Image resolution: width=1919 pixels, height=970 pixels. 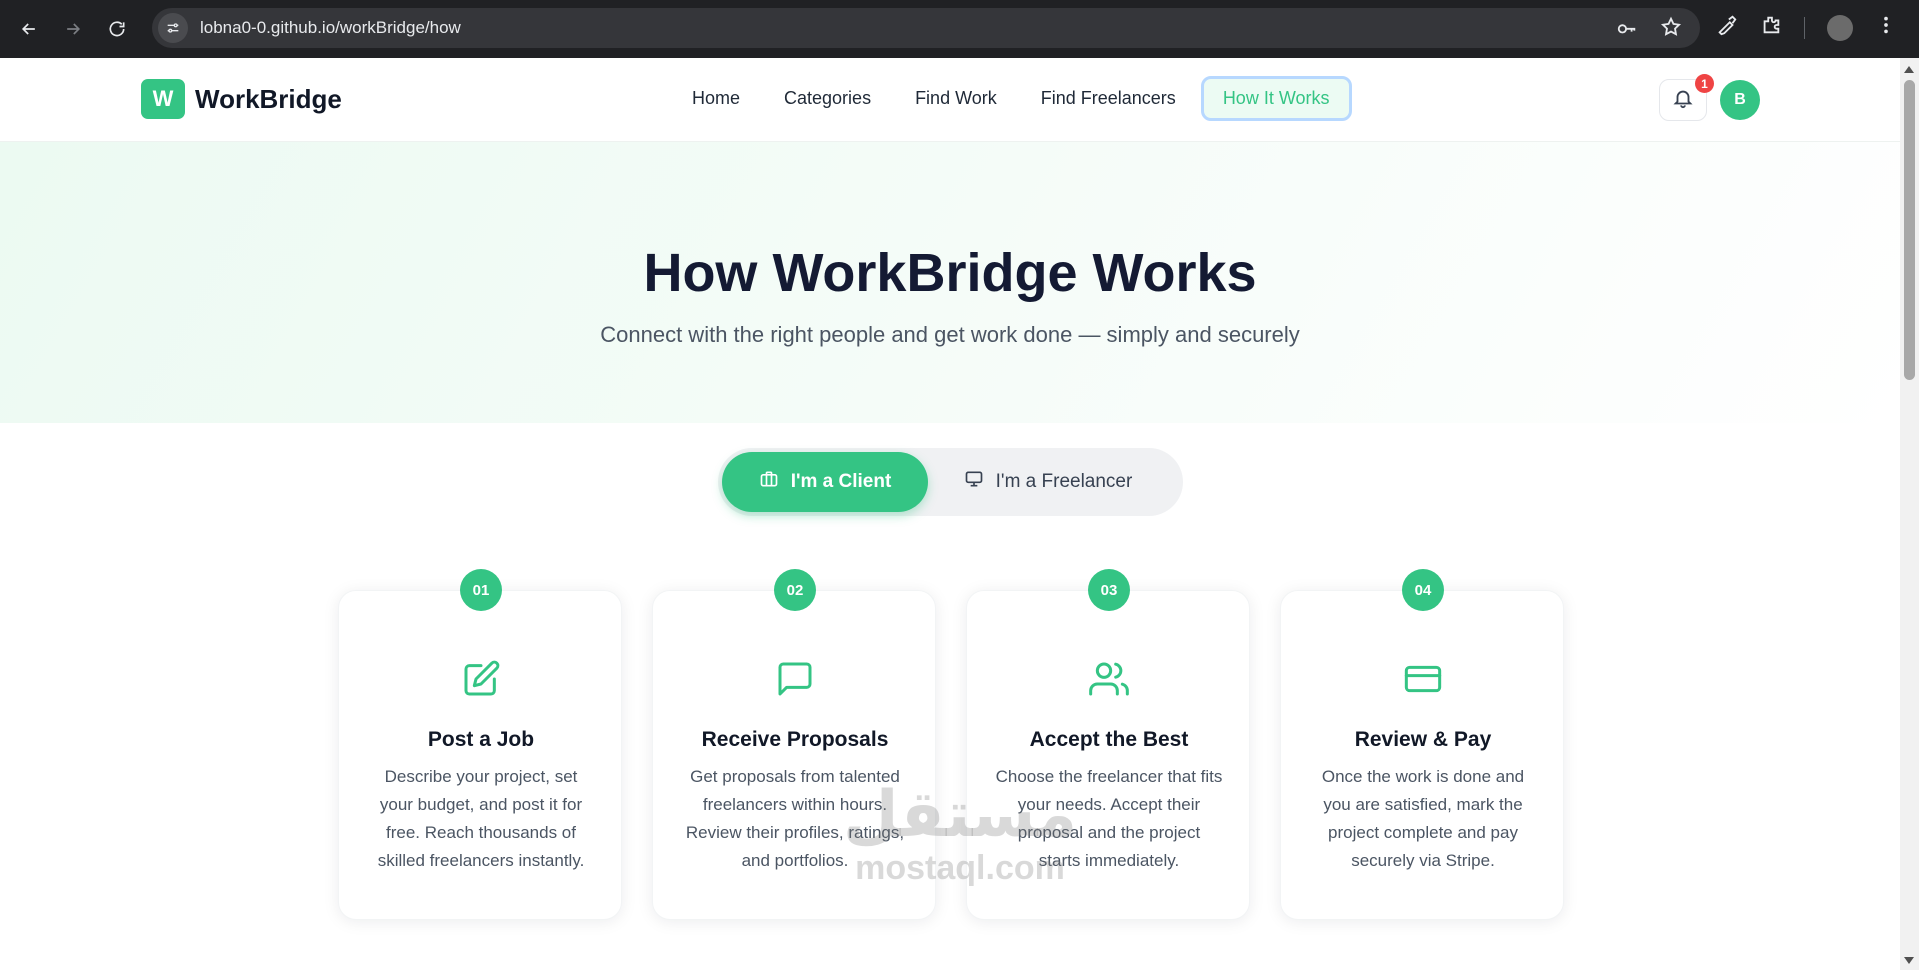 What do you see at coordinates (841, 481) in the screenshot?
I see `client-toggle-label: I'm a Client` at bounding box center [841, 481].